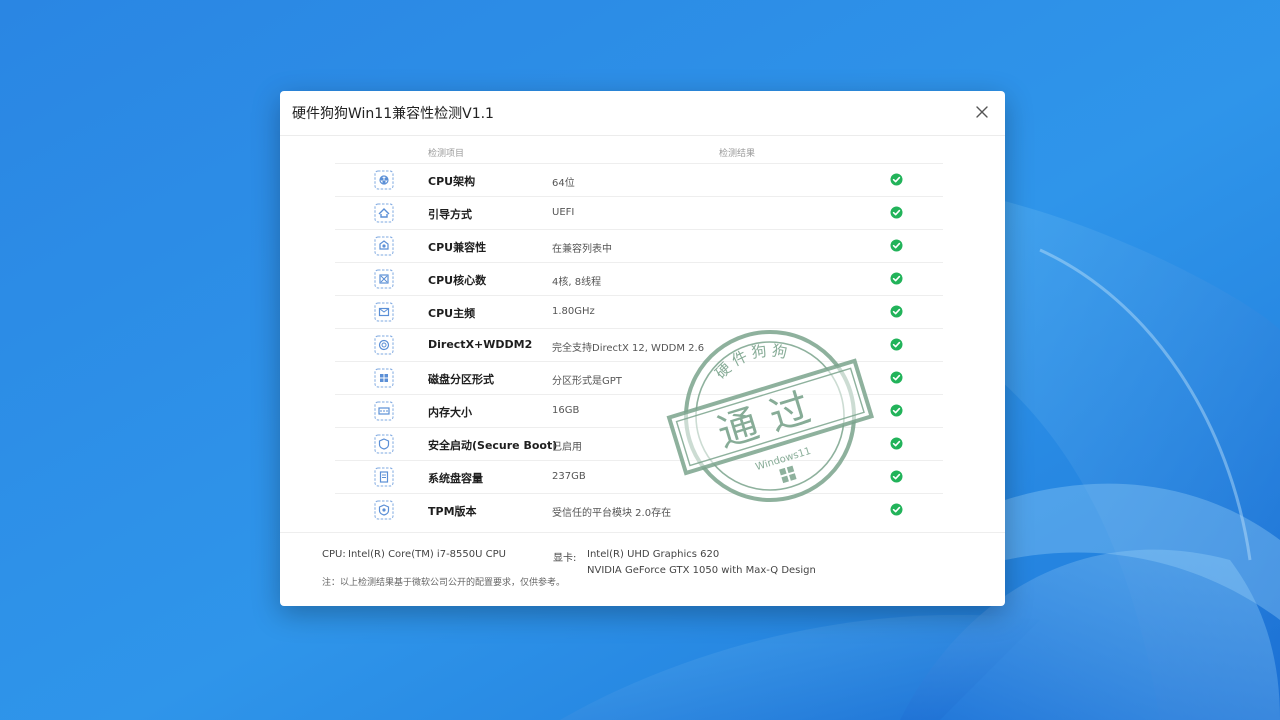 The height and width of the screenshot is (720, 1280). What do you see at coordinates (566, 410) in the screenshot?
I see `check-item-result: 16GB` at bounding box center [566, 410].